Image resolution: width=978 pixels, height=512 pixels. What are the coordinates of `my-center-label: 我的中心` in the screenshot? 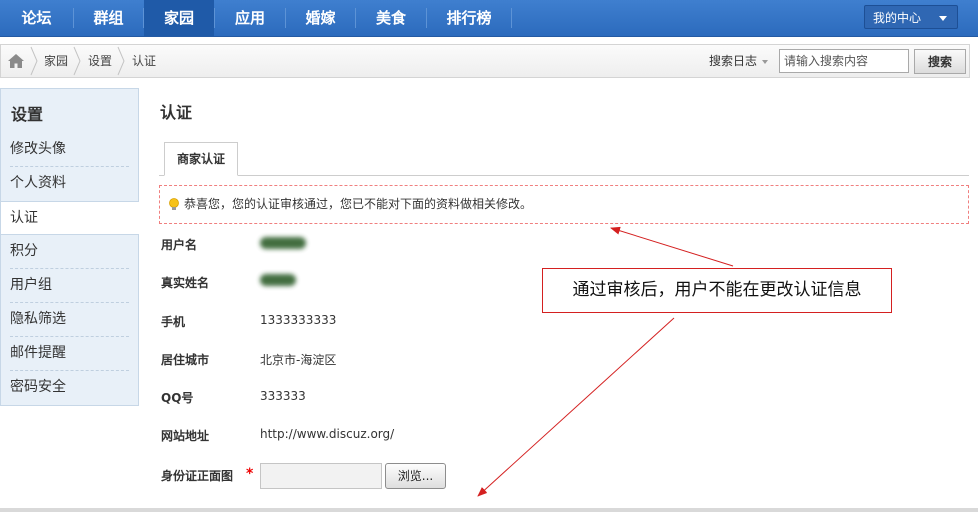 It's located at (897, 18).